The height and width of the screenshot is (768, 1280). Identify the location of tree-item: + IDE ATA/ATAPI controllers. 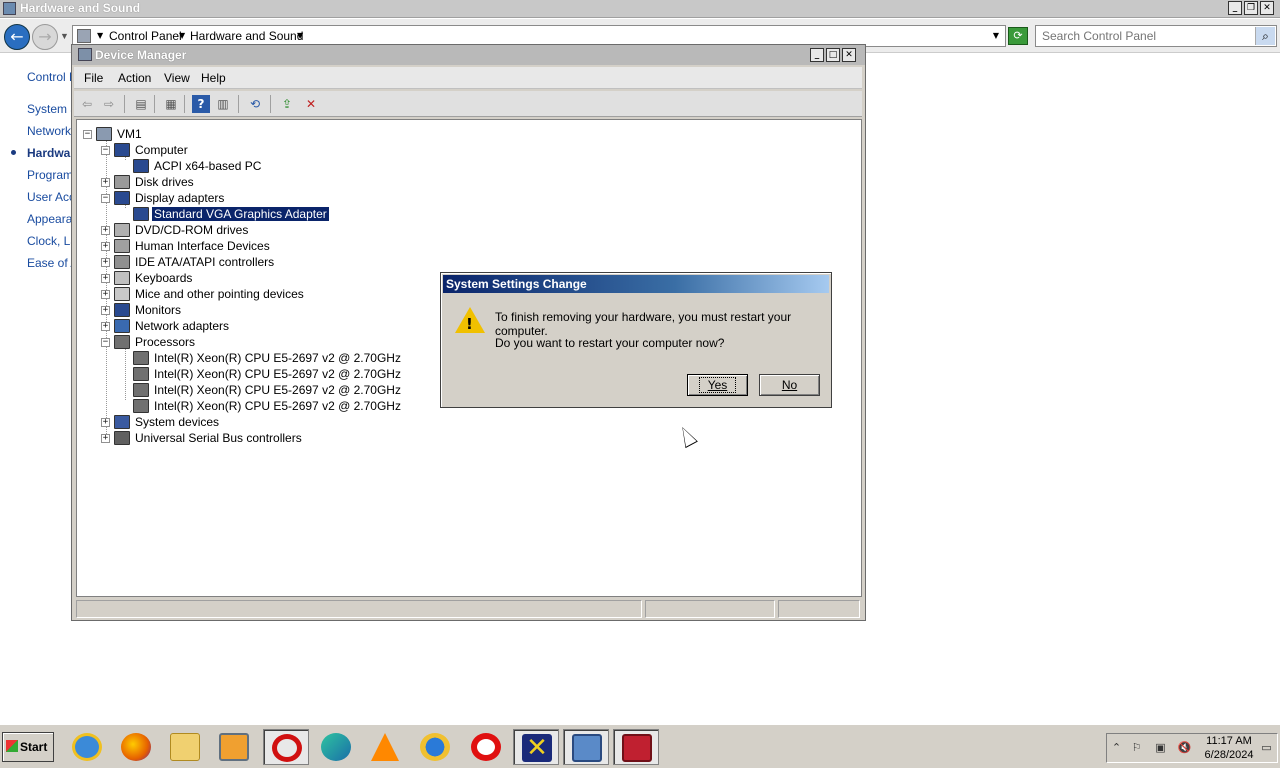
(188, 262).